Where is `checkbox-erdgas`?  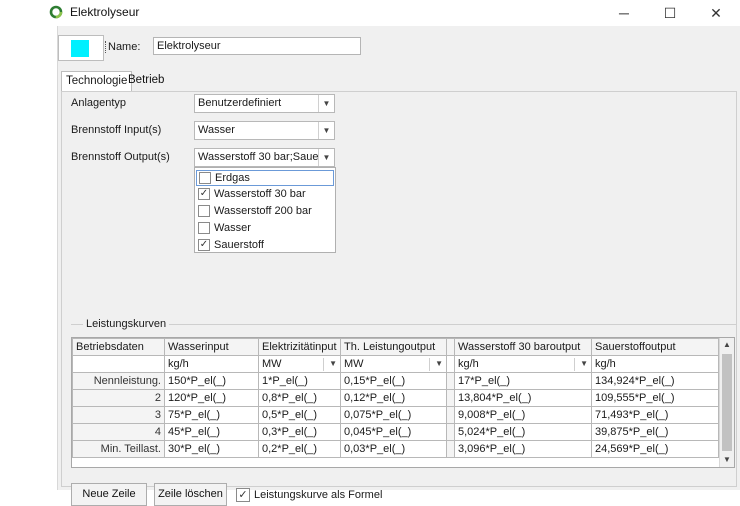
checkbox-erdgas is located at coordinates (205, 178).